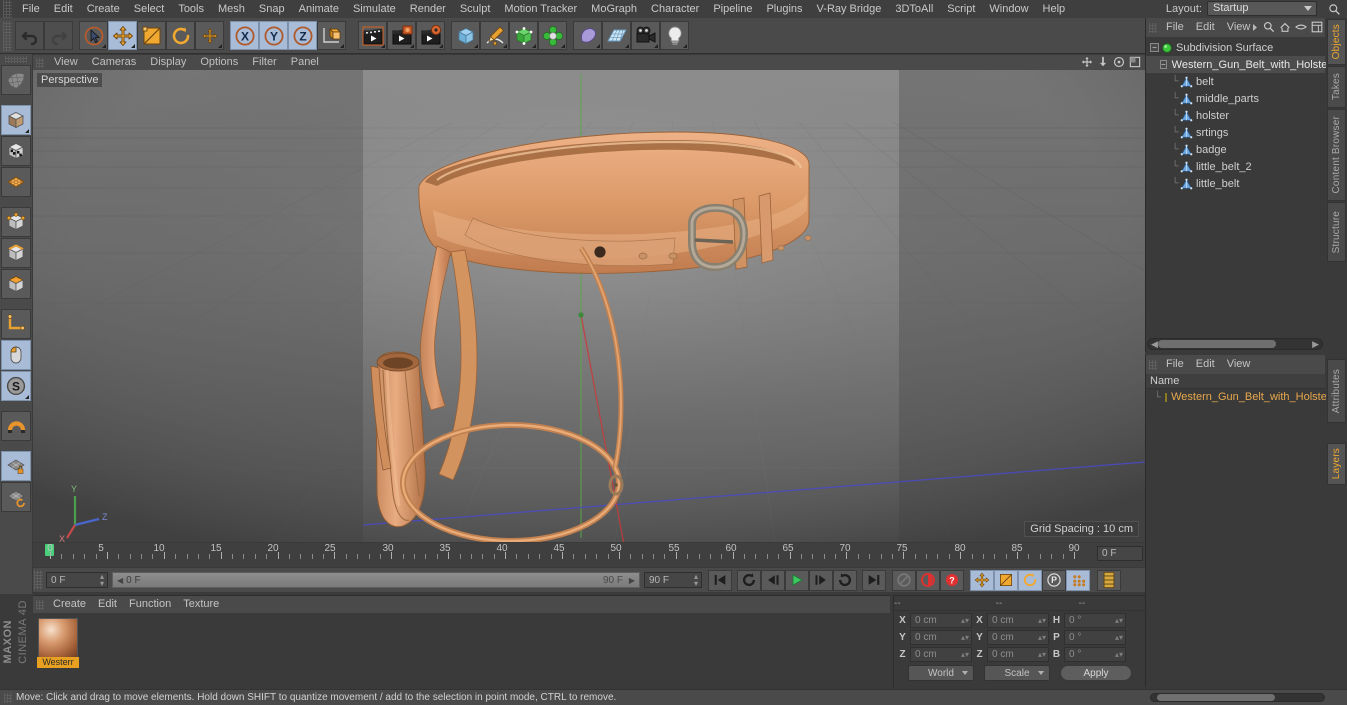  What do you see at coordinates (941, 637) in the screenshot?
I see `position-y-field: 0 cm ▴▾` at bounding box center [941, 637].